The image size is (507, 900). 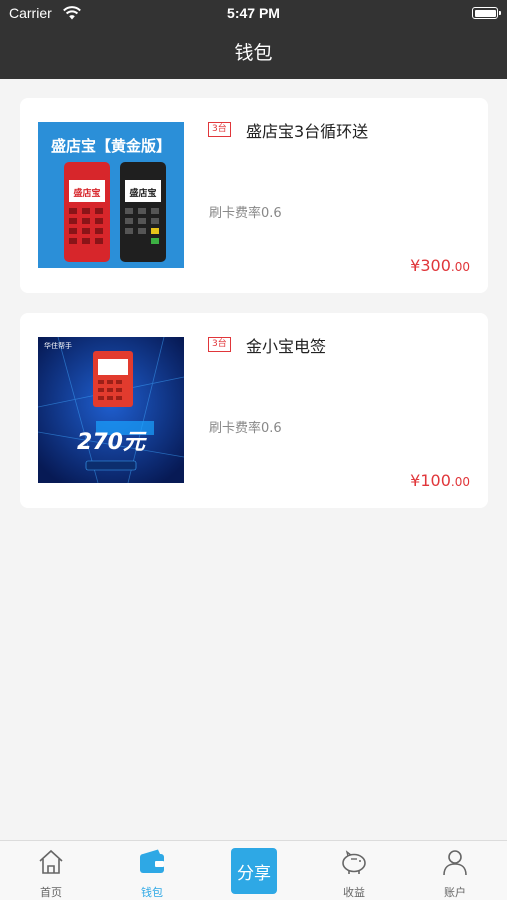 I want to click on tab-earnings: 收益, so click(x=354, y=870).